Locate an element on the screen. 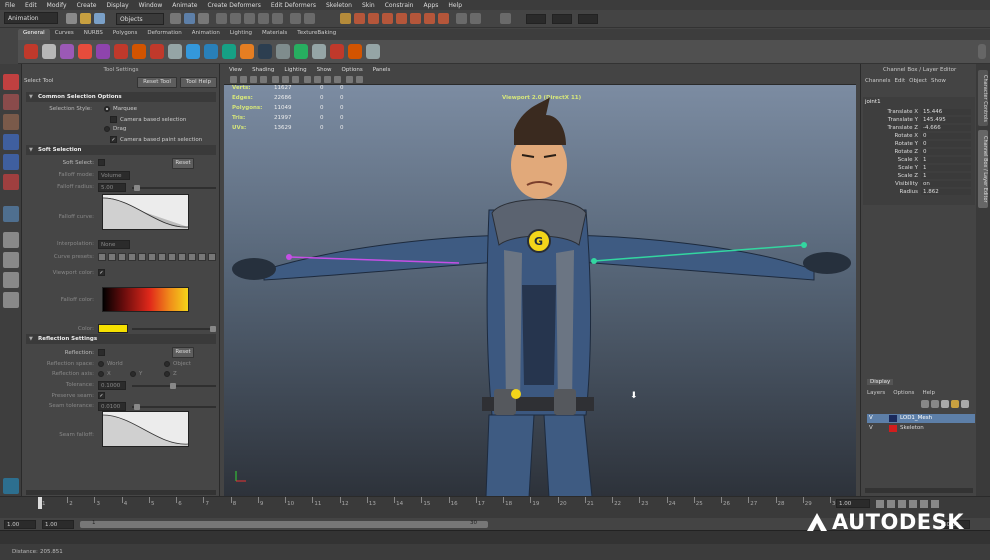  coordinate-icon is located at coordinates (505, 18).